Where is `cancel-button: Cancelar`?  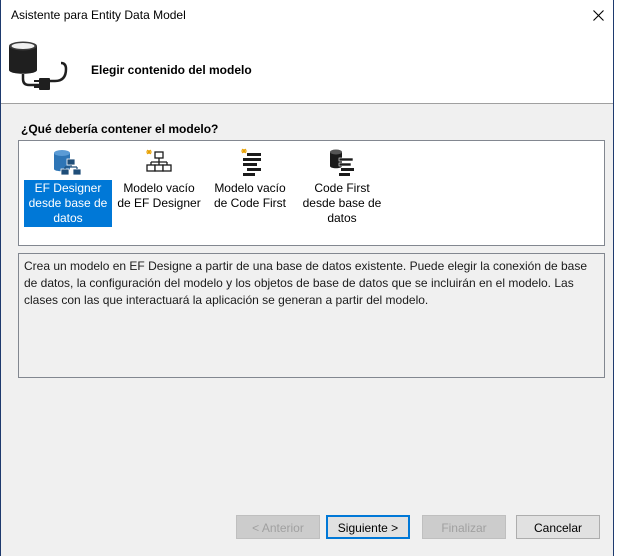
cancel-button: Cancelar is located at coordinates (558, 527).